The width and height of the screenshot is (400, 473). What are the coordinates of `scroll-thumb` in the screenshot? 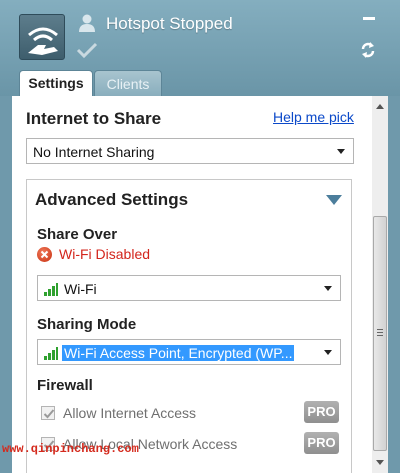 It's located at (380, 333).